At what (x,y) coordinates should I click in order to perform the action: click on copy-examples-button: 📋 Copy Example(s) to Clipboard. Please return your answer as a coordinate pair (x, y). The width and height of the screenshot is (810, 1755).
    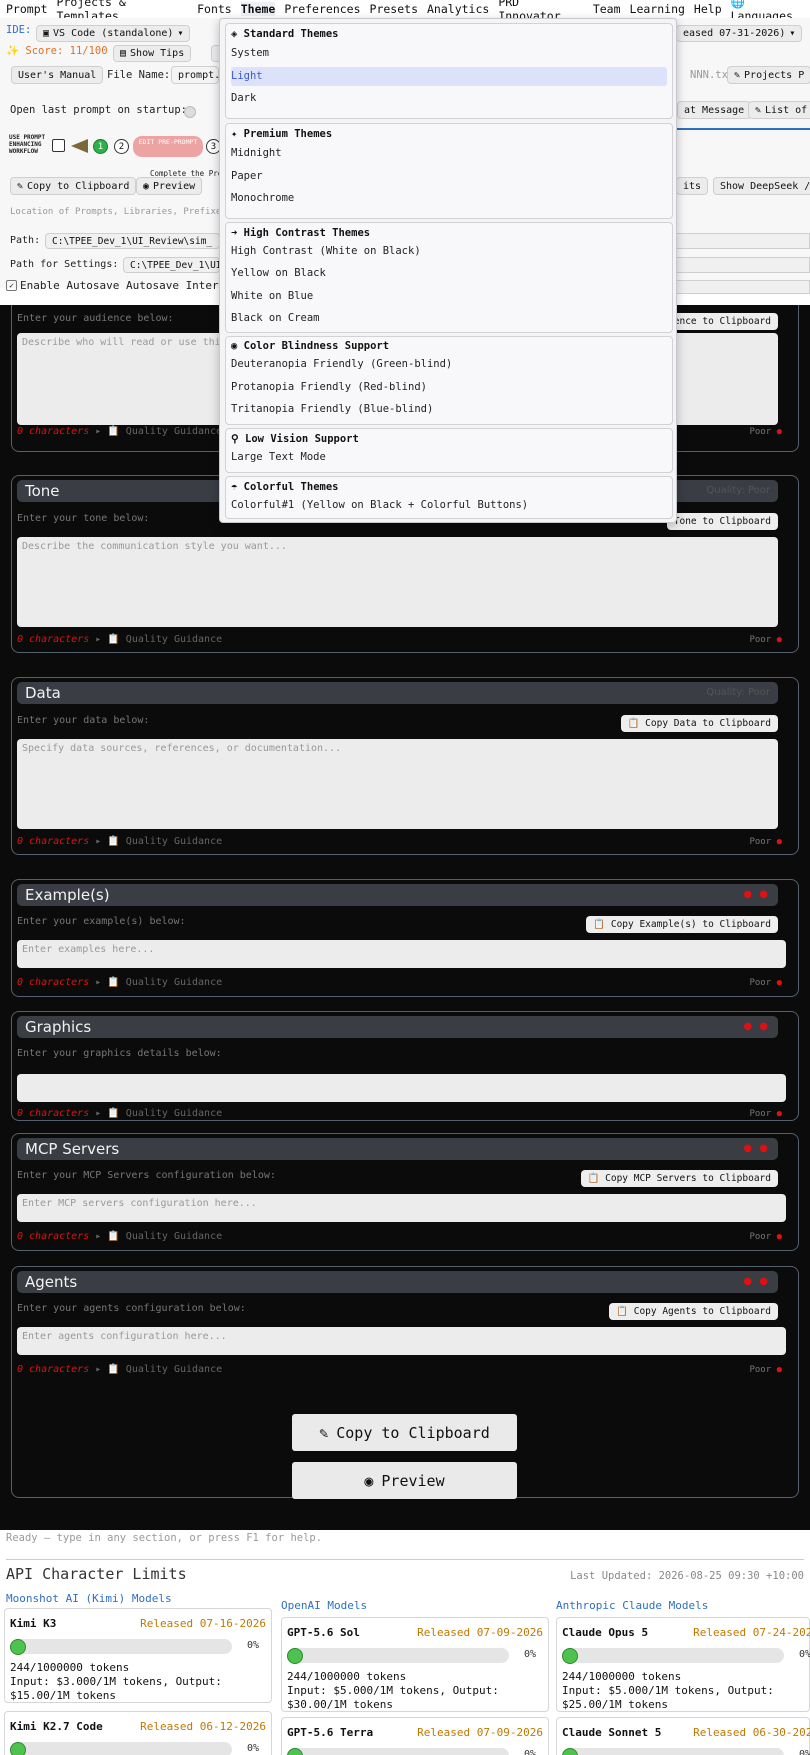
    Looking at the image, I should click on (682, 924).